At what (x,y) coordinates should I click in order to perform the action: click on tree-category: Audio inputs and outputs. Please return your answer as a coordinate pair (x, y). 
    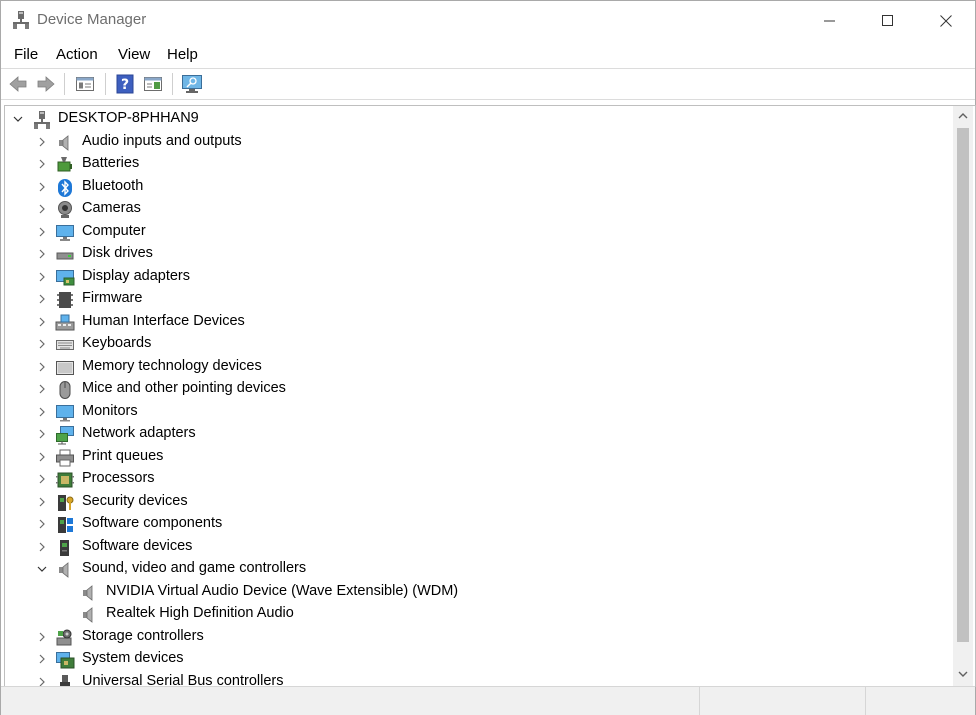
    Looking at the image, I should click on (475, 142).